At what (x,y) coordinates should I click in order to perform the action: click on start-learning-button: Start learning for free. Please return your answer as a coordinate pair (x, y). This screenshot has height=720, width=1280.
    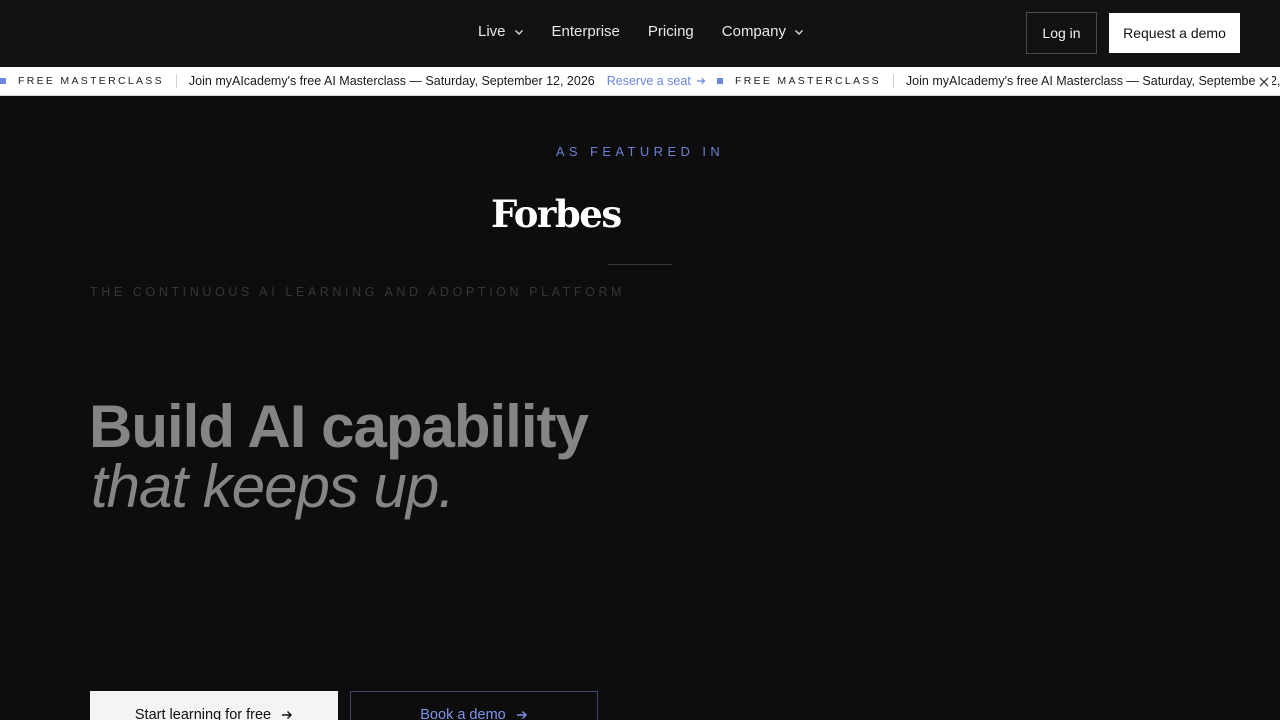
    Looking at the image, I should click on (214, 705).